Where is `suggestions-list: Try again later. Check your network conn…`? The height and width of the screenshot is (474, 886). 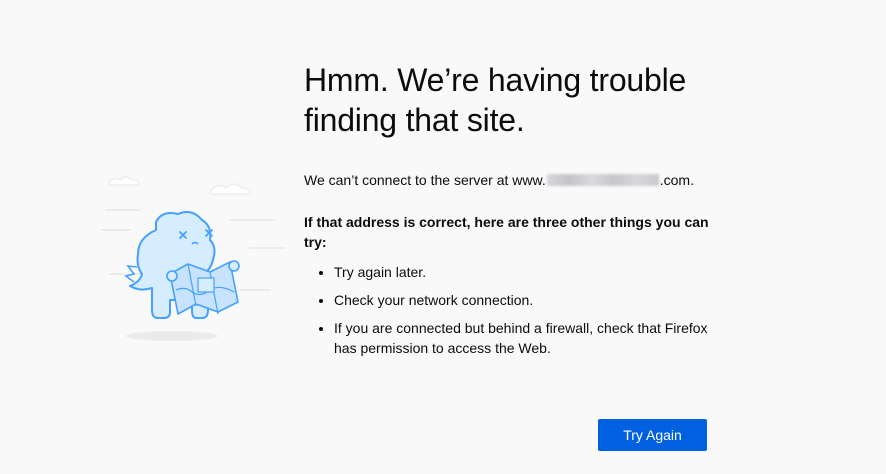 suggestions-list: Try again later. Check your network conn… is located at coordinates (509, 310).